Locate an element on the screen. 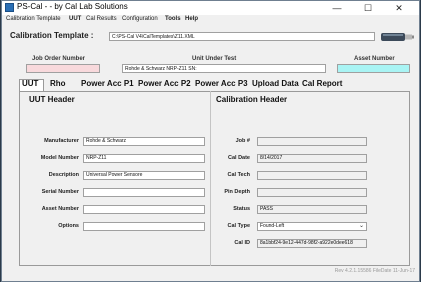 This screenshot has width=421, height=282. options-label: Options is located at coordinates (68, 226).